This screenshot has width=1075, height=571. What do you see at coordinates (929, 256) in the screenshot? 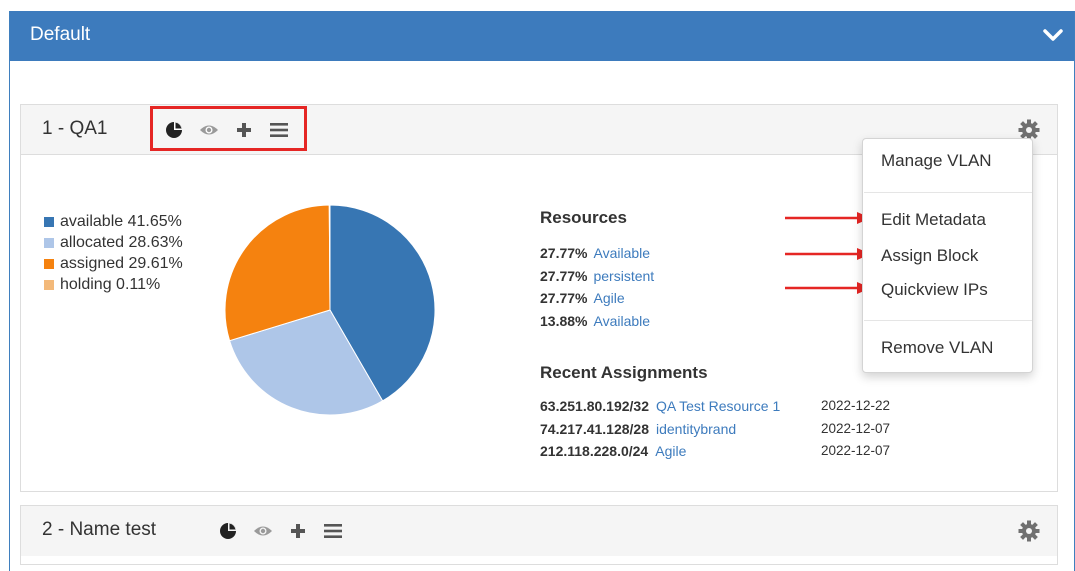
I see `menu-item-assign-block: Assign Block` at bounding box center [929, 256].